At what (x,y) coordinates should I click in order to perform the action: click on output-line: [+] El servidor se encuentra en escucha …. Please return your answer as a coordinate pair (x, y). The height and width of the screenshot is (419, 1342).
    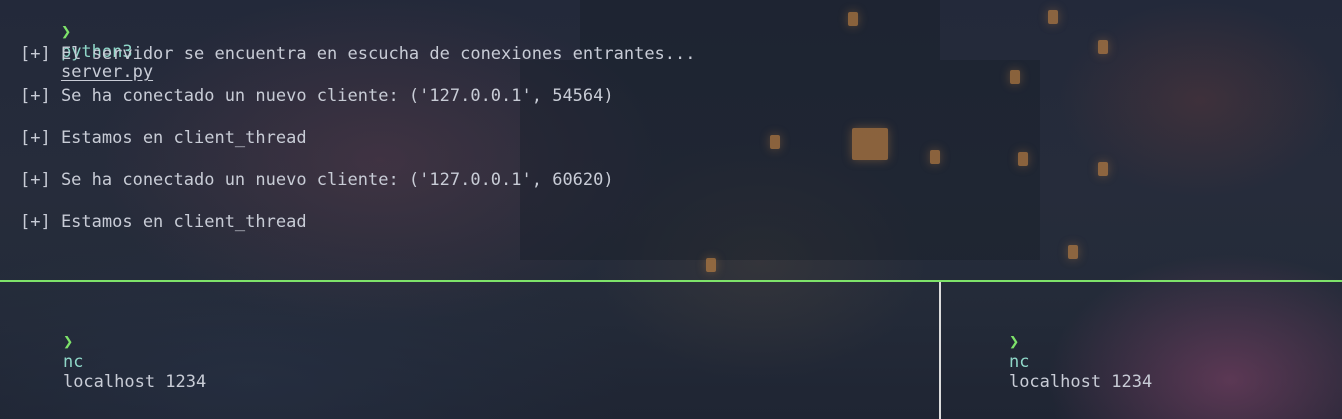
    Looking at the image, I should click on (358, 54).